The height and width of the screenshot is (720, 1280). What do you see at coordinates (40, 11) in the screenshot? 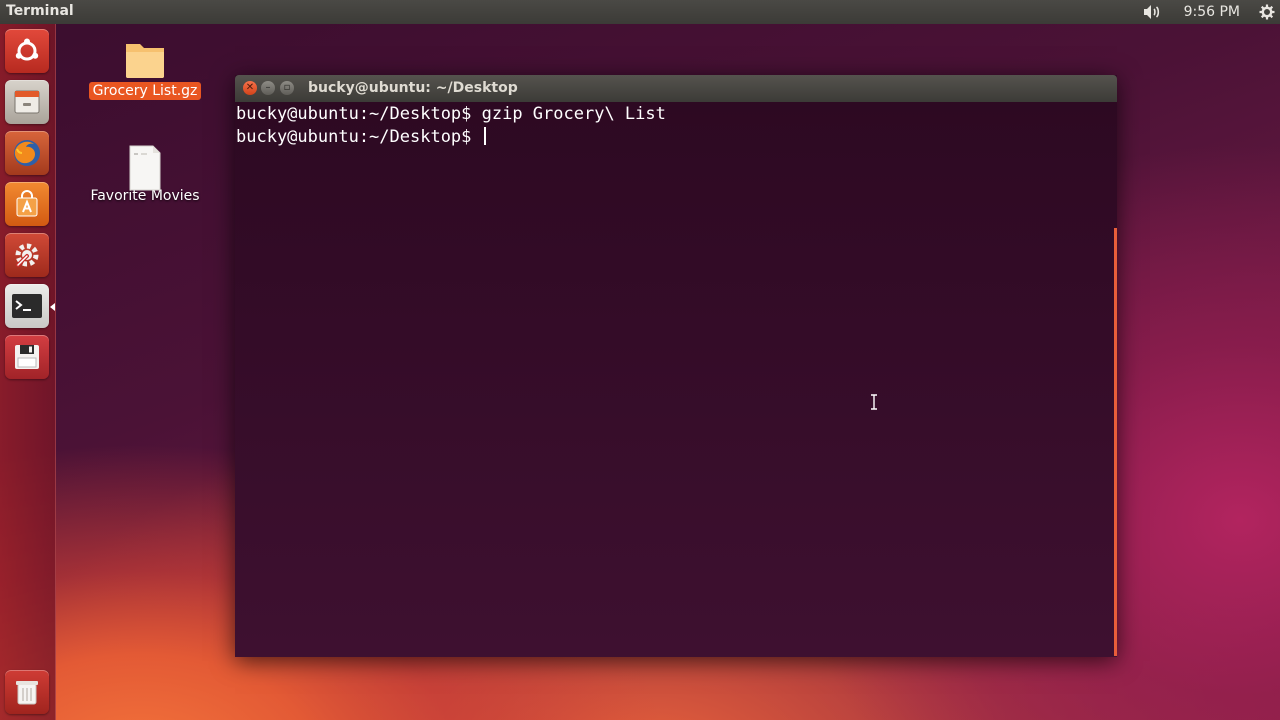
I see `panel-app-title: Terminal` at bounding box center [40, 11].